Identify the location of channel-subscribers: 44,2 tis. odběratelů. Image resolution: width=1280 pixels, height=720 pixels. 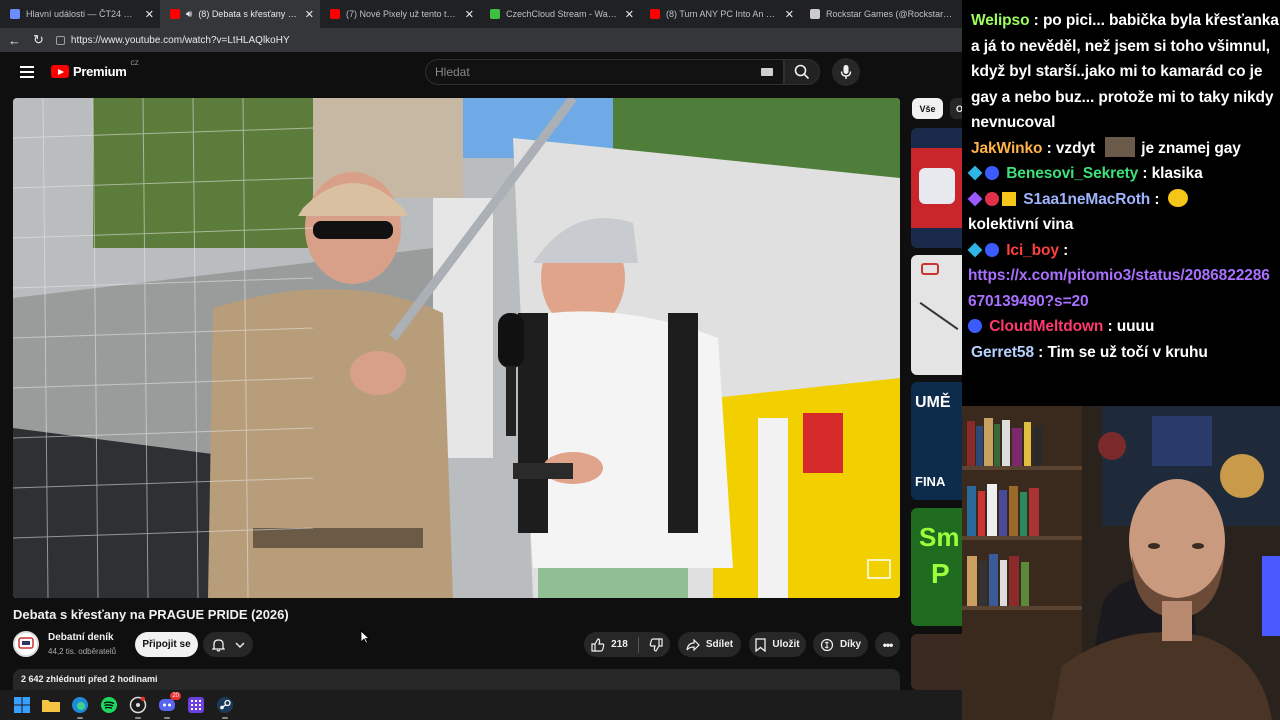
(82, 651).